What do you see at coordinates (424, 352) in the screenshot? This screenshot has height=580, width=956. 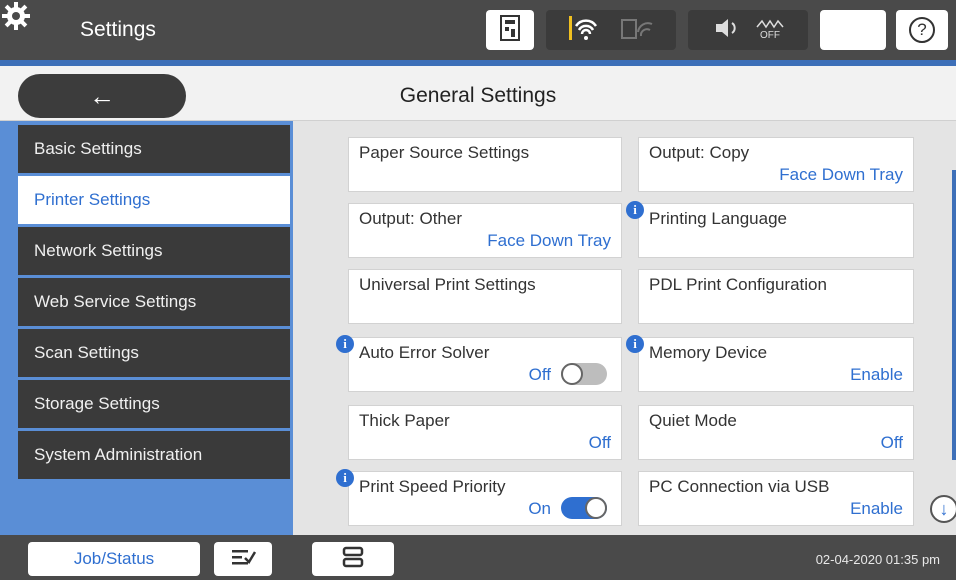 I see `setting-label: Auto Error Solver` at bounding box center [424, 352].